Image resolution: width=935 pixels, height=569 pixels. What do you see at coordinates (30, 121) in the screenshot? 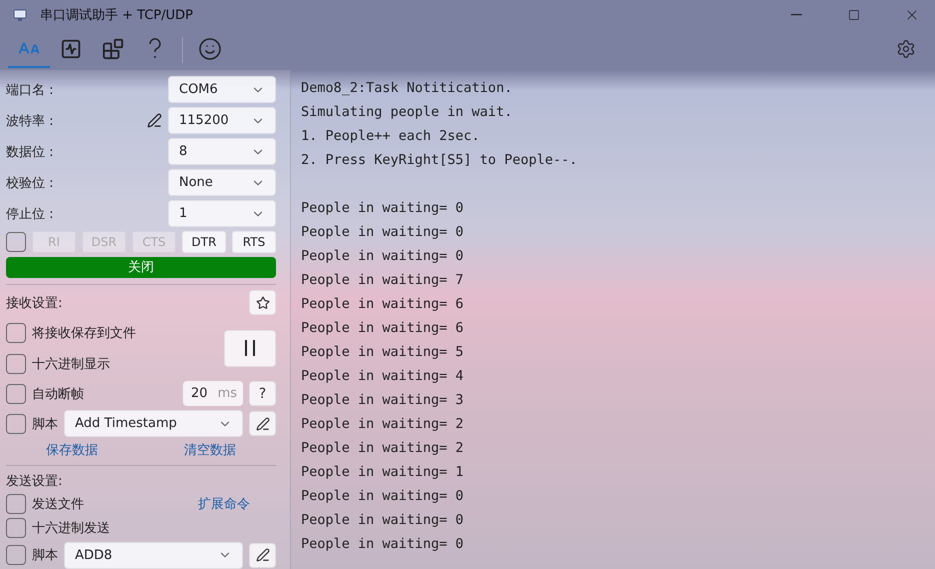
I see `field-label: 波特率 :` at bounding box center [30, 121].